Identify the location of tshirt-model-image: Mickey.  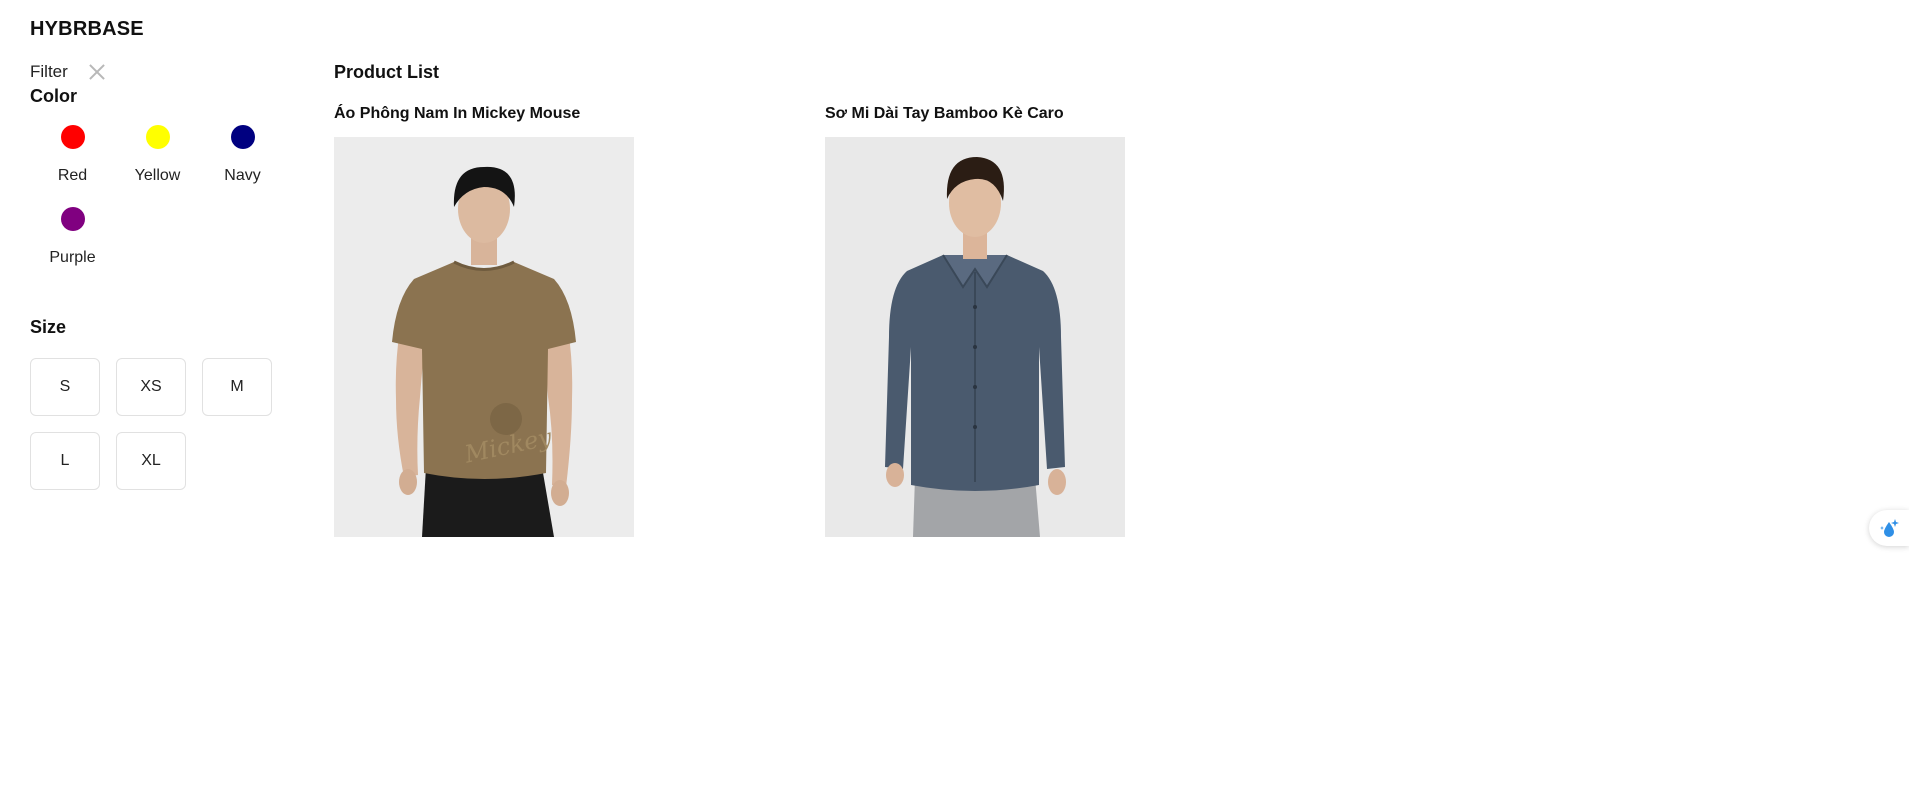
(484, 337).